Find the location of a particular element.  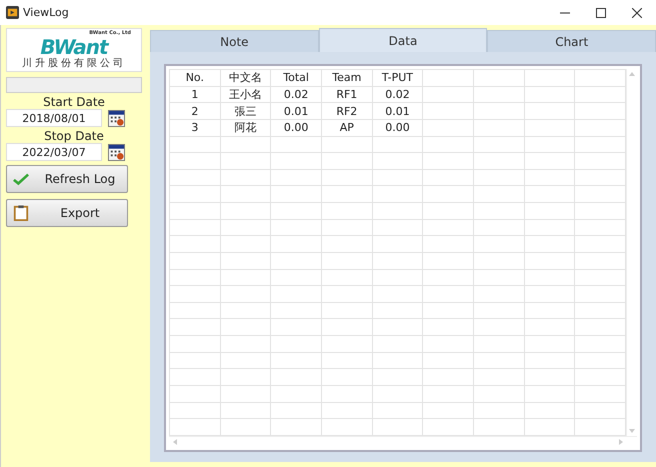

table-cell: 2 is located at coordinates (195, 111).